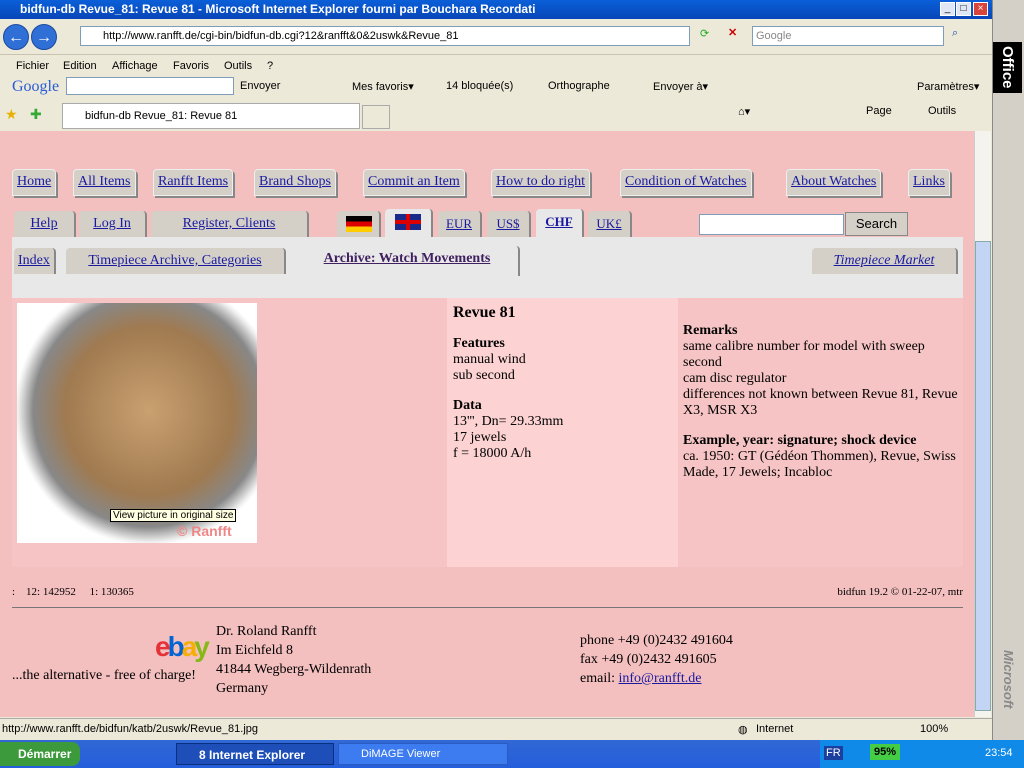 This screenshot has height=768, width=1024. Describe the element at coordinates (771, 224) in the screenshot. I see `site-search-input` at that location.